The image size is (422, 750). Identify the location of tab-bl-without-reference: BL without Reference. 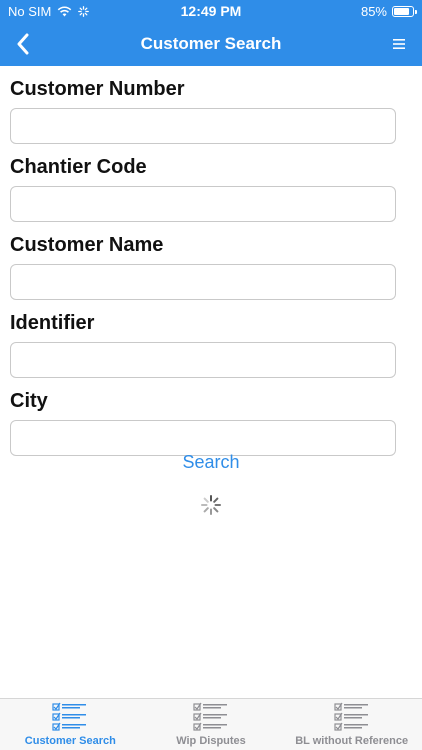
(351, 724).